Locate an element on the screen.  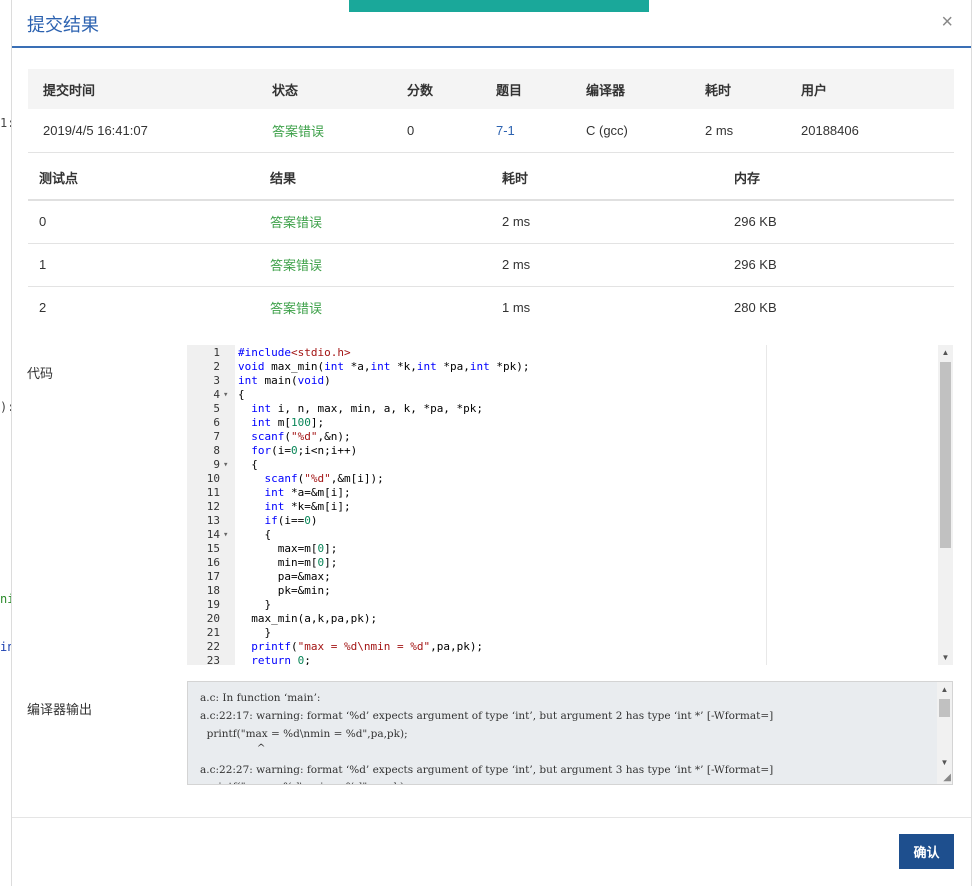
column-header: 结果 is located at coordinates (283, 178).